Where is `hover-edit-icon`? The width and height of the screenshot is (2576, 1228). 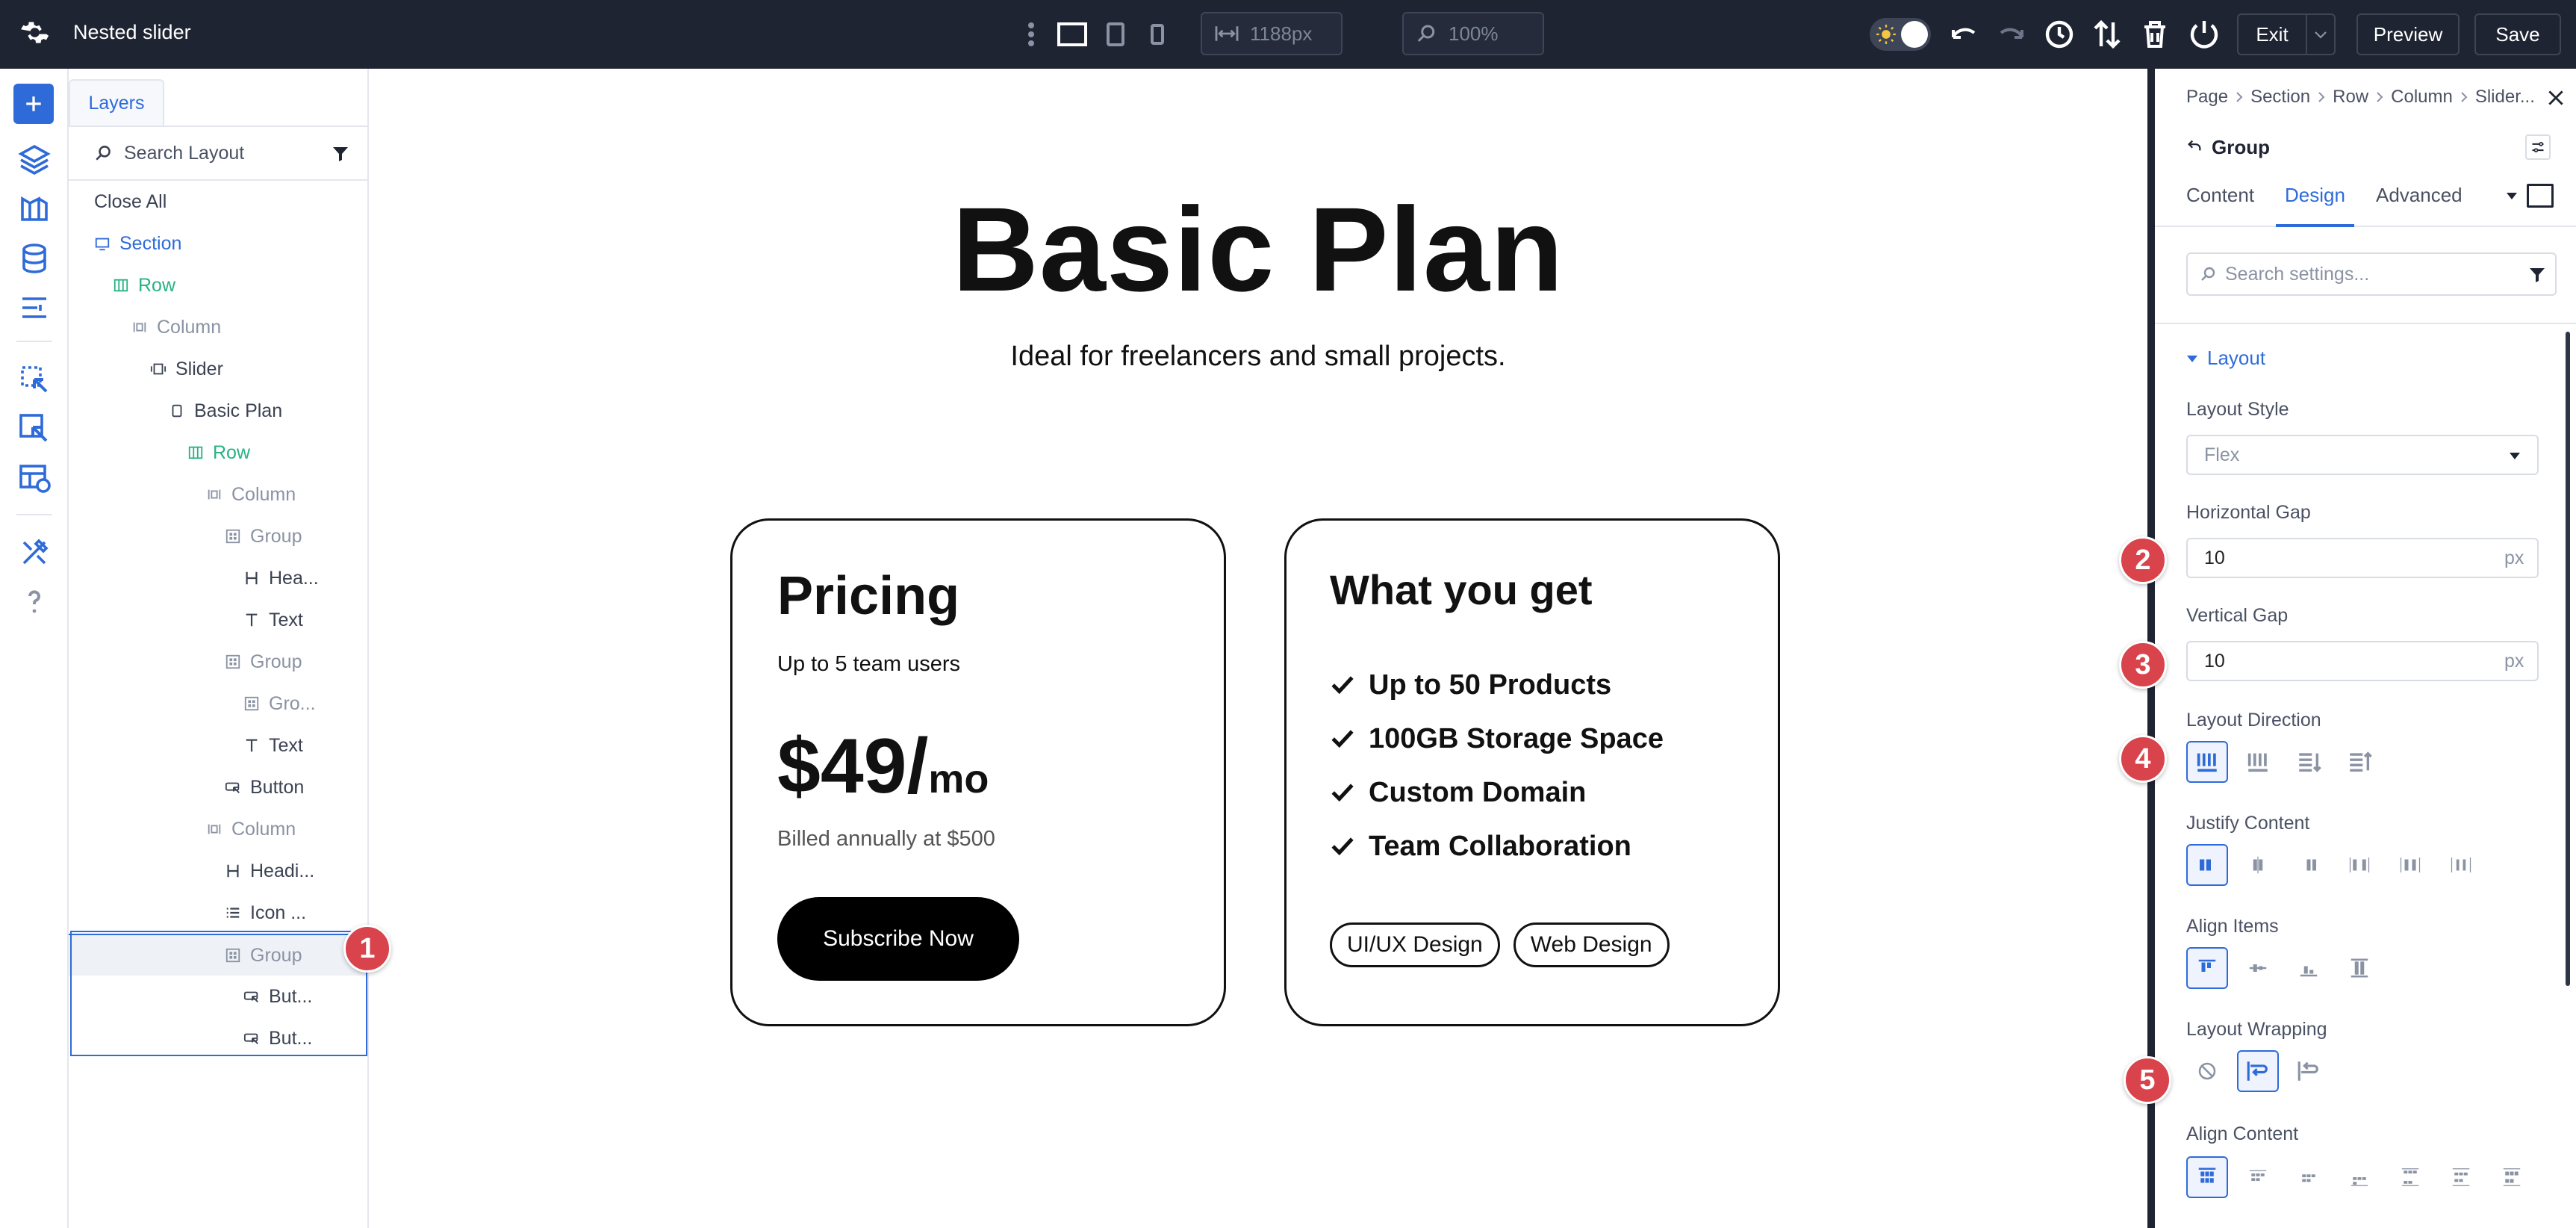 hover-edit-icon is located at coordinates (34, 429).